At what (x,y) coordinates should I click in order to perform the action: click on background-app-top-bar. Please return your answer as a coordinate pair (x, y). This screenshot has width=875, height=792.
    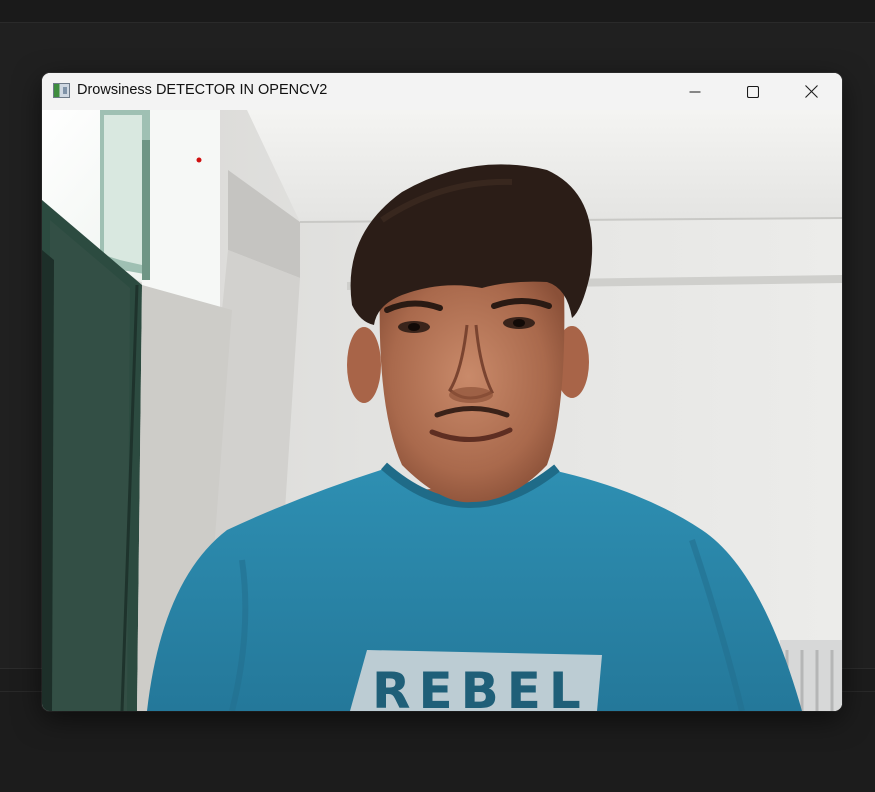
    Looking at the image, I should click on (437, 11).